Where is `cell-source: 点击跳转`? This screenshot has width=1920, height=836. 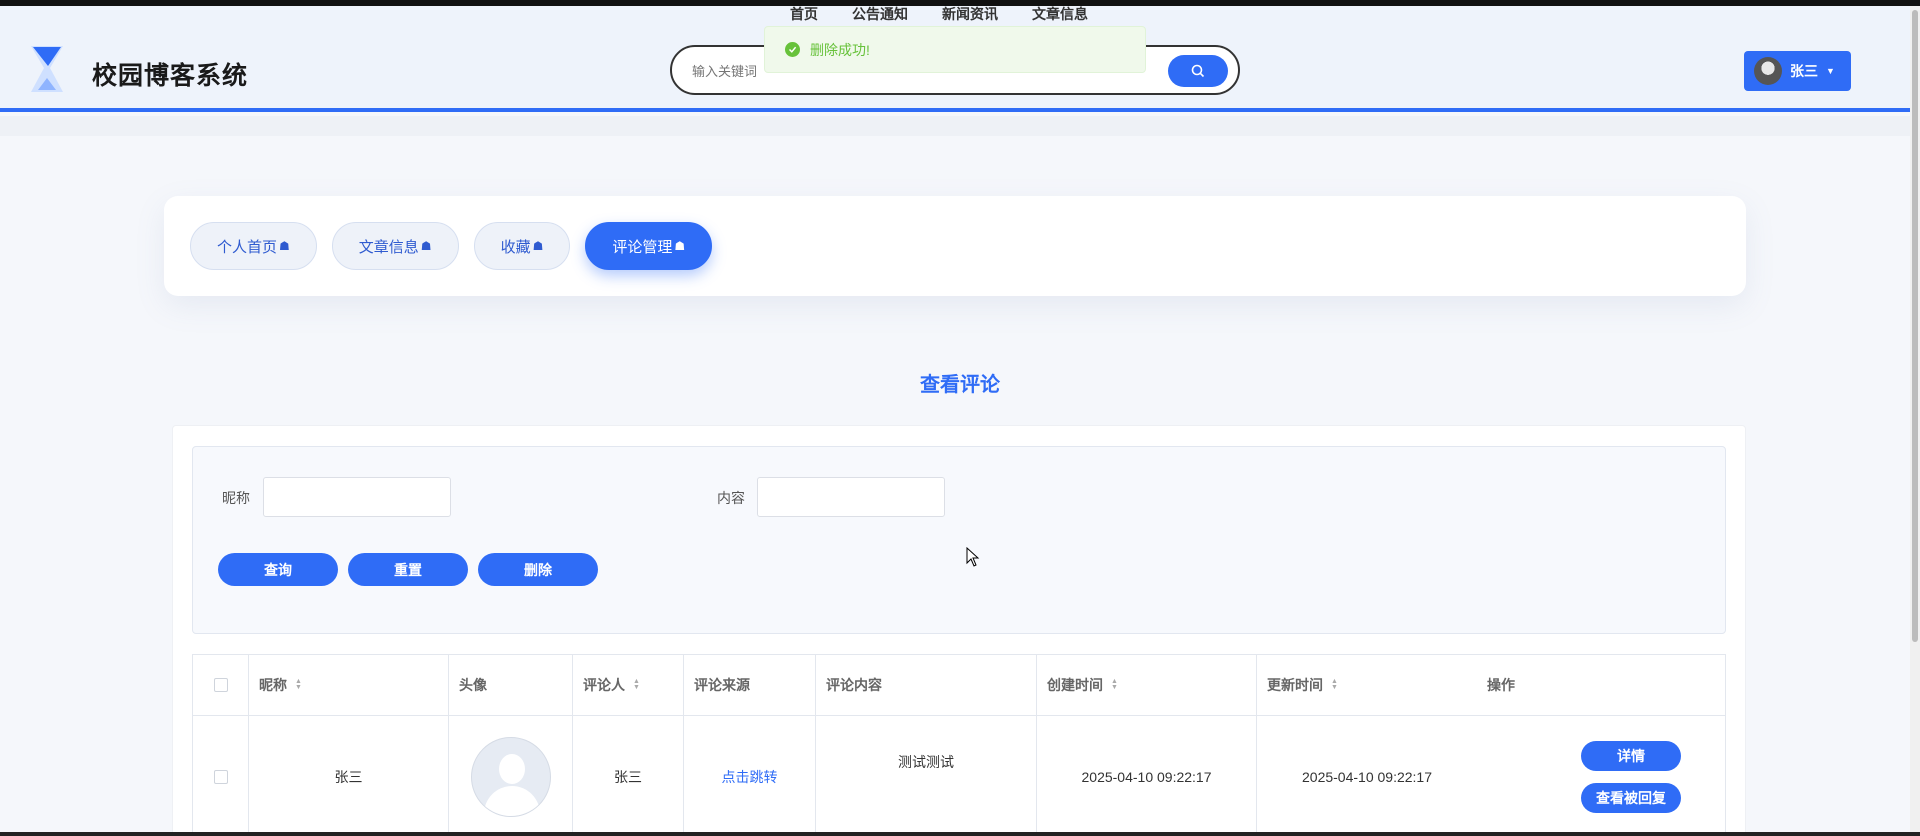
cell-source: 点击跳转 is located at coordinates (750, 776).